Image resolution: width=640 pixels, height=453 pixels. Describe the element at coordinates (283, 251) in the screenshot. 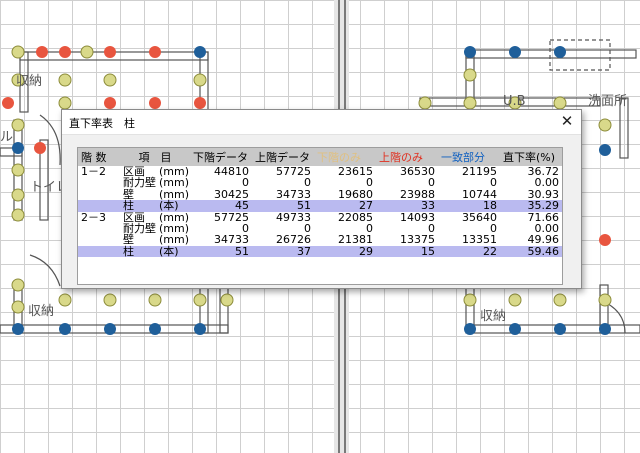

I see `upper-data-cell: 37` at that location.